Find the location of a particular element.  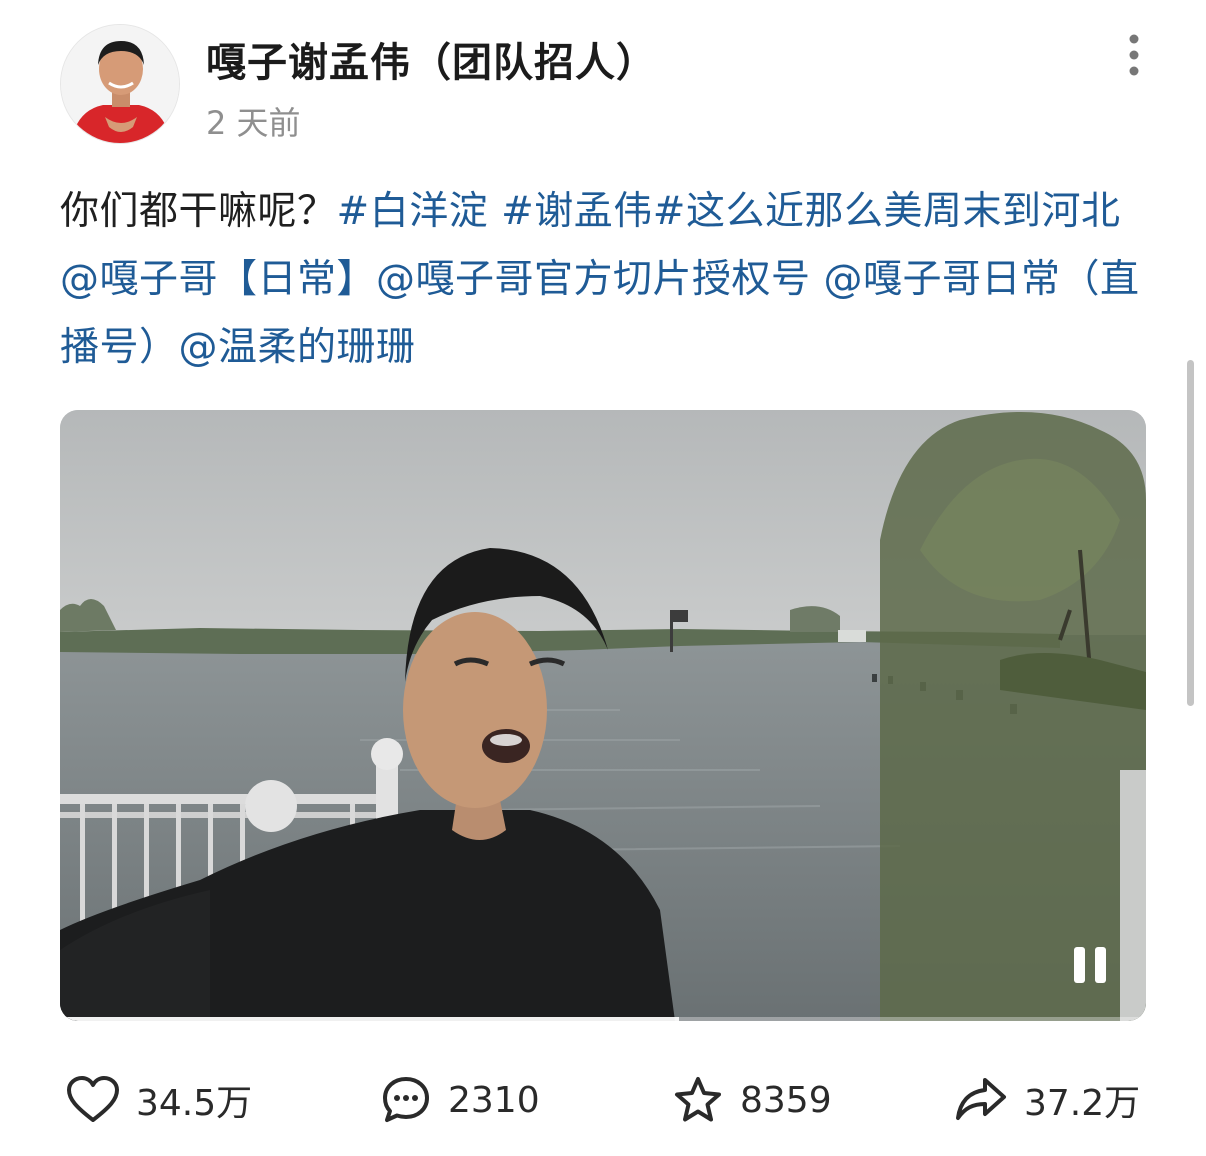

share-icon is located at coordinates (981, 1099).